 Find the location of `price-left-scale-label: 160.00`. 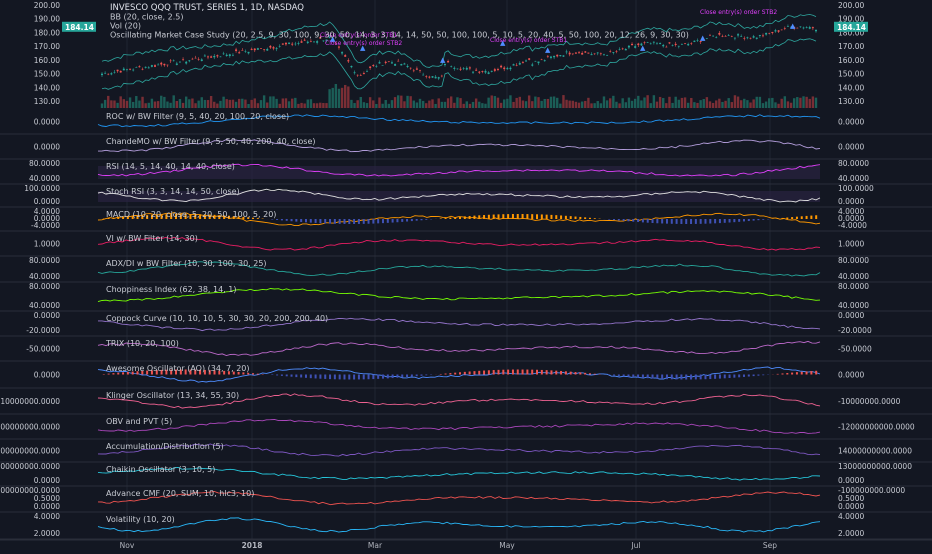

price-left-scale-label: 160.00 is located at coordinates (47, 60).